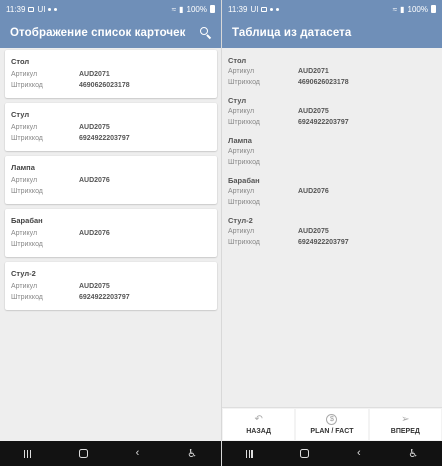 The width and height of the screenshot is (442, 466). Describe the element at coordinates (237, 100) in the screenshot. I see `item-title: Стул` at that location.